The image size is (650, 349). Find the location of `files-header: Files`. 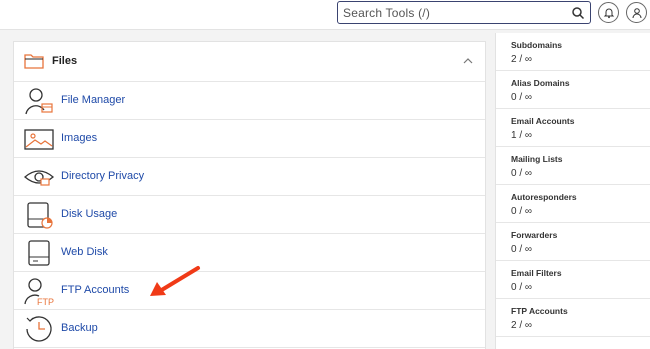

files-header: Files is located at coordinates (249, 62).